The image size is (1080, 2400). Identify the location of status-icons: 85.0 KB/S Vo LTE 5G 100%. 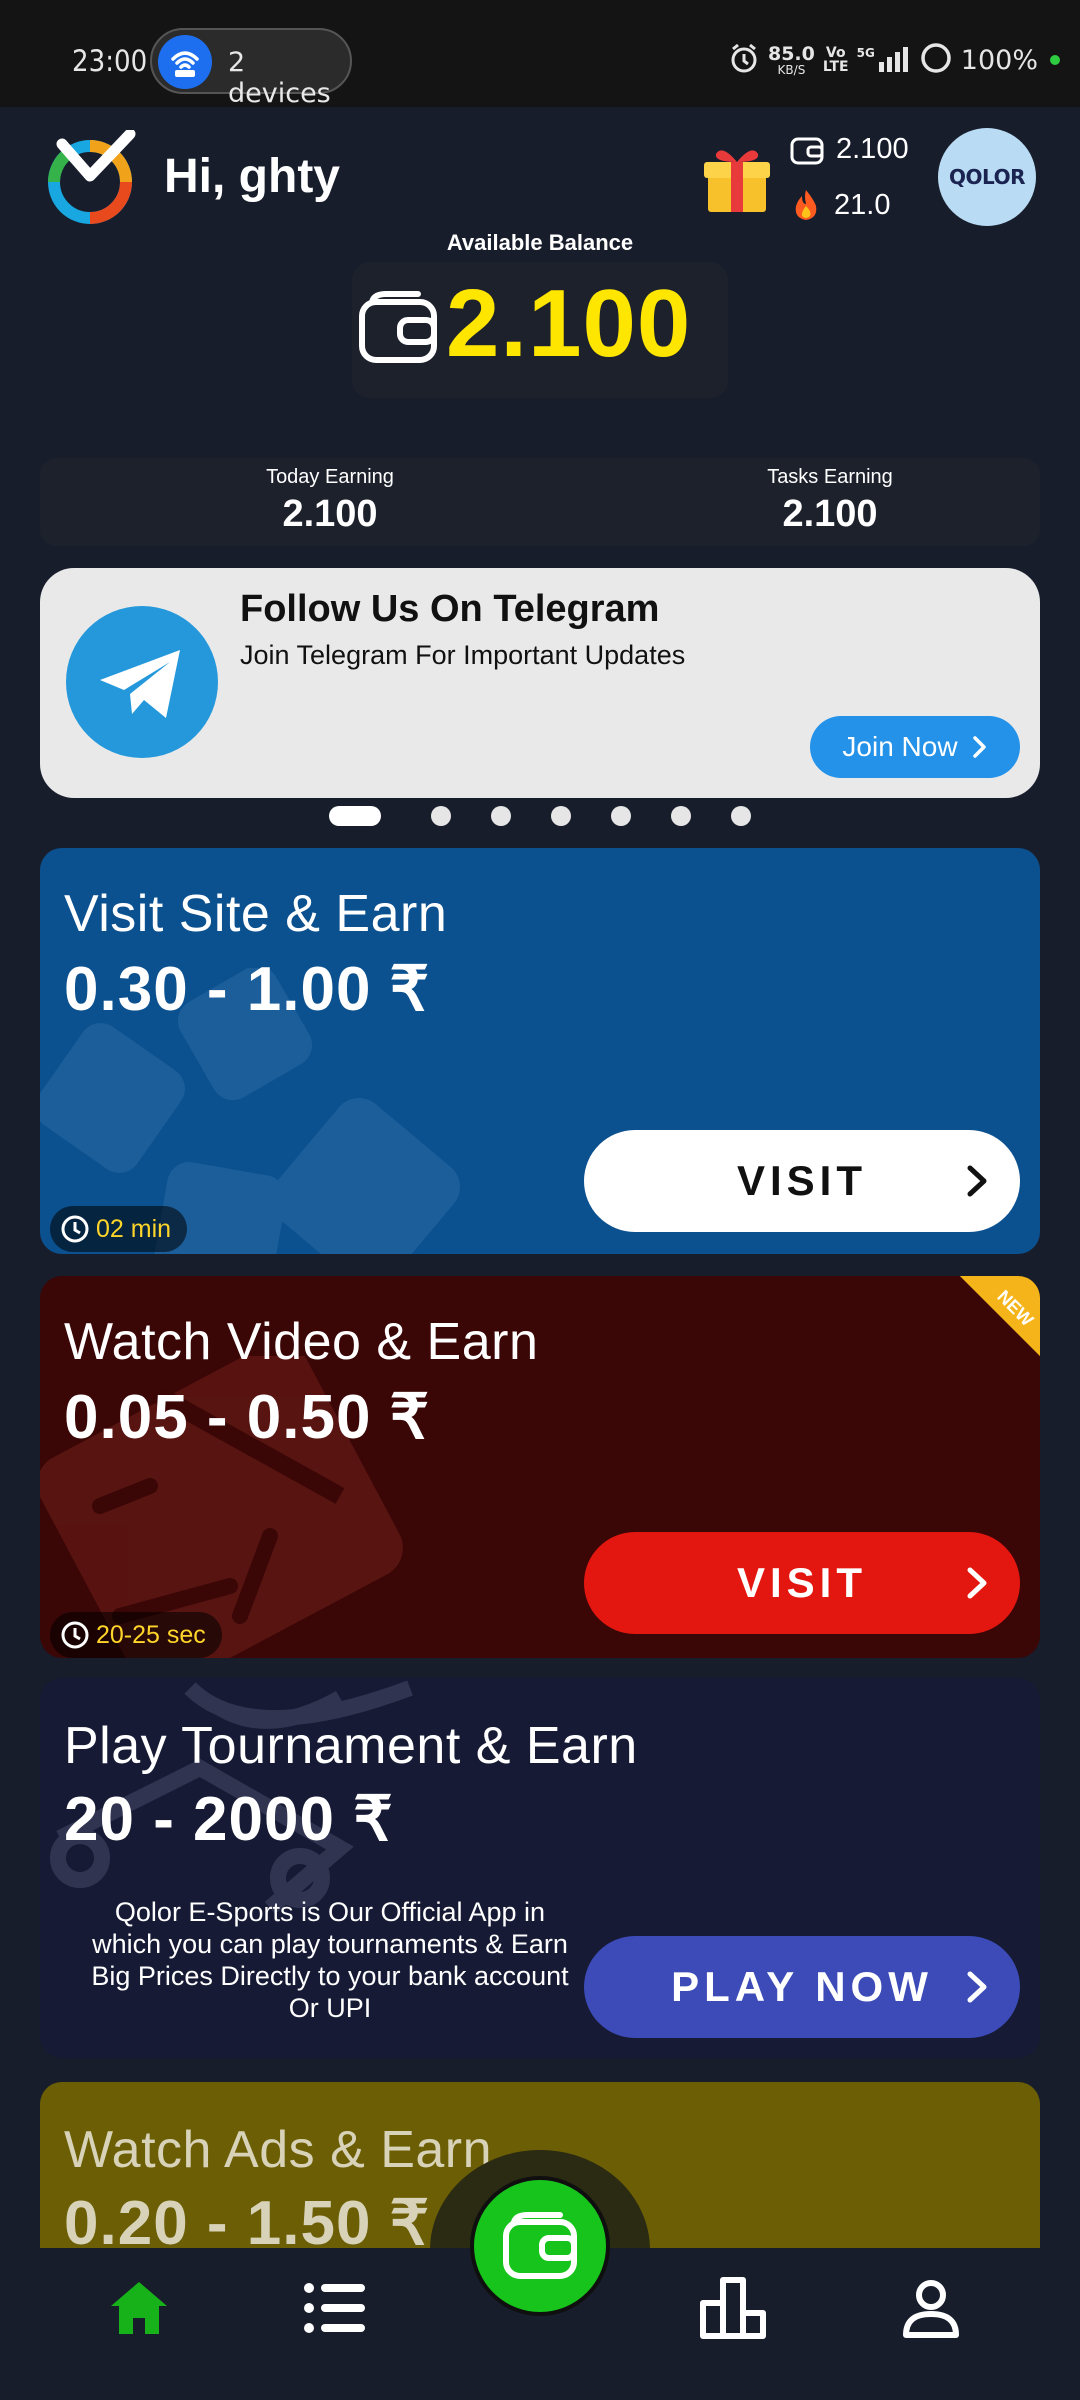
(894, 60).